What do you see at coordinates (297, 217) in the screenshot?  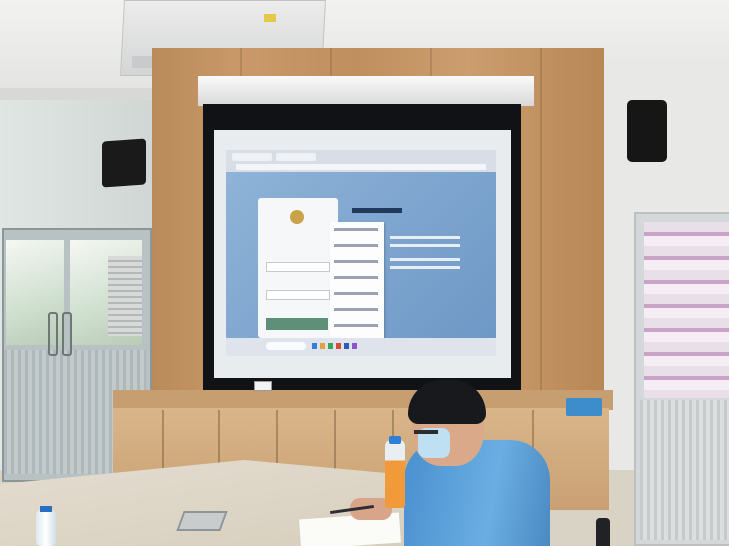 I see `projected-logo-icon` at bounding box center [297, 217].